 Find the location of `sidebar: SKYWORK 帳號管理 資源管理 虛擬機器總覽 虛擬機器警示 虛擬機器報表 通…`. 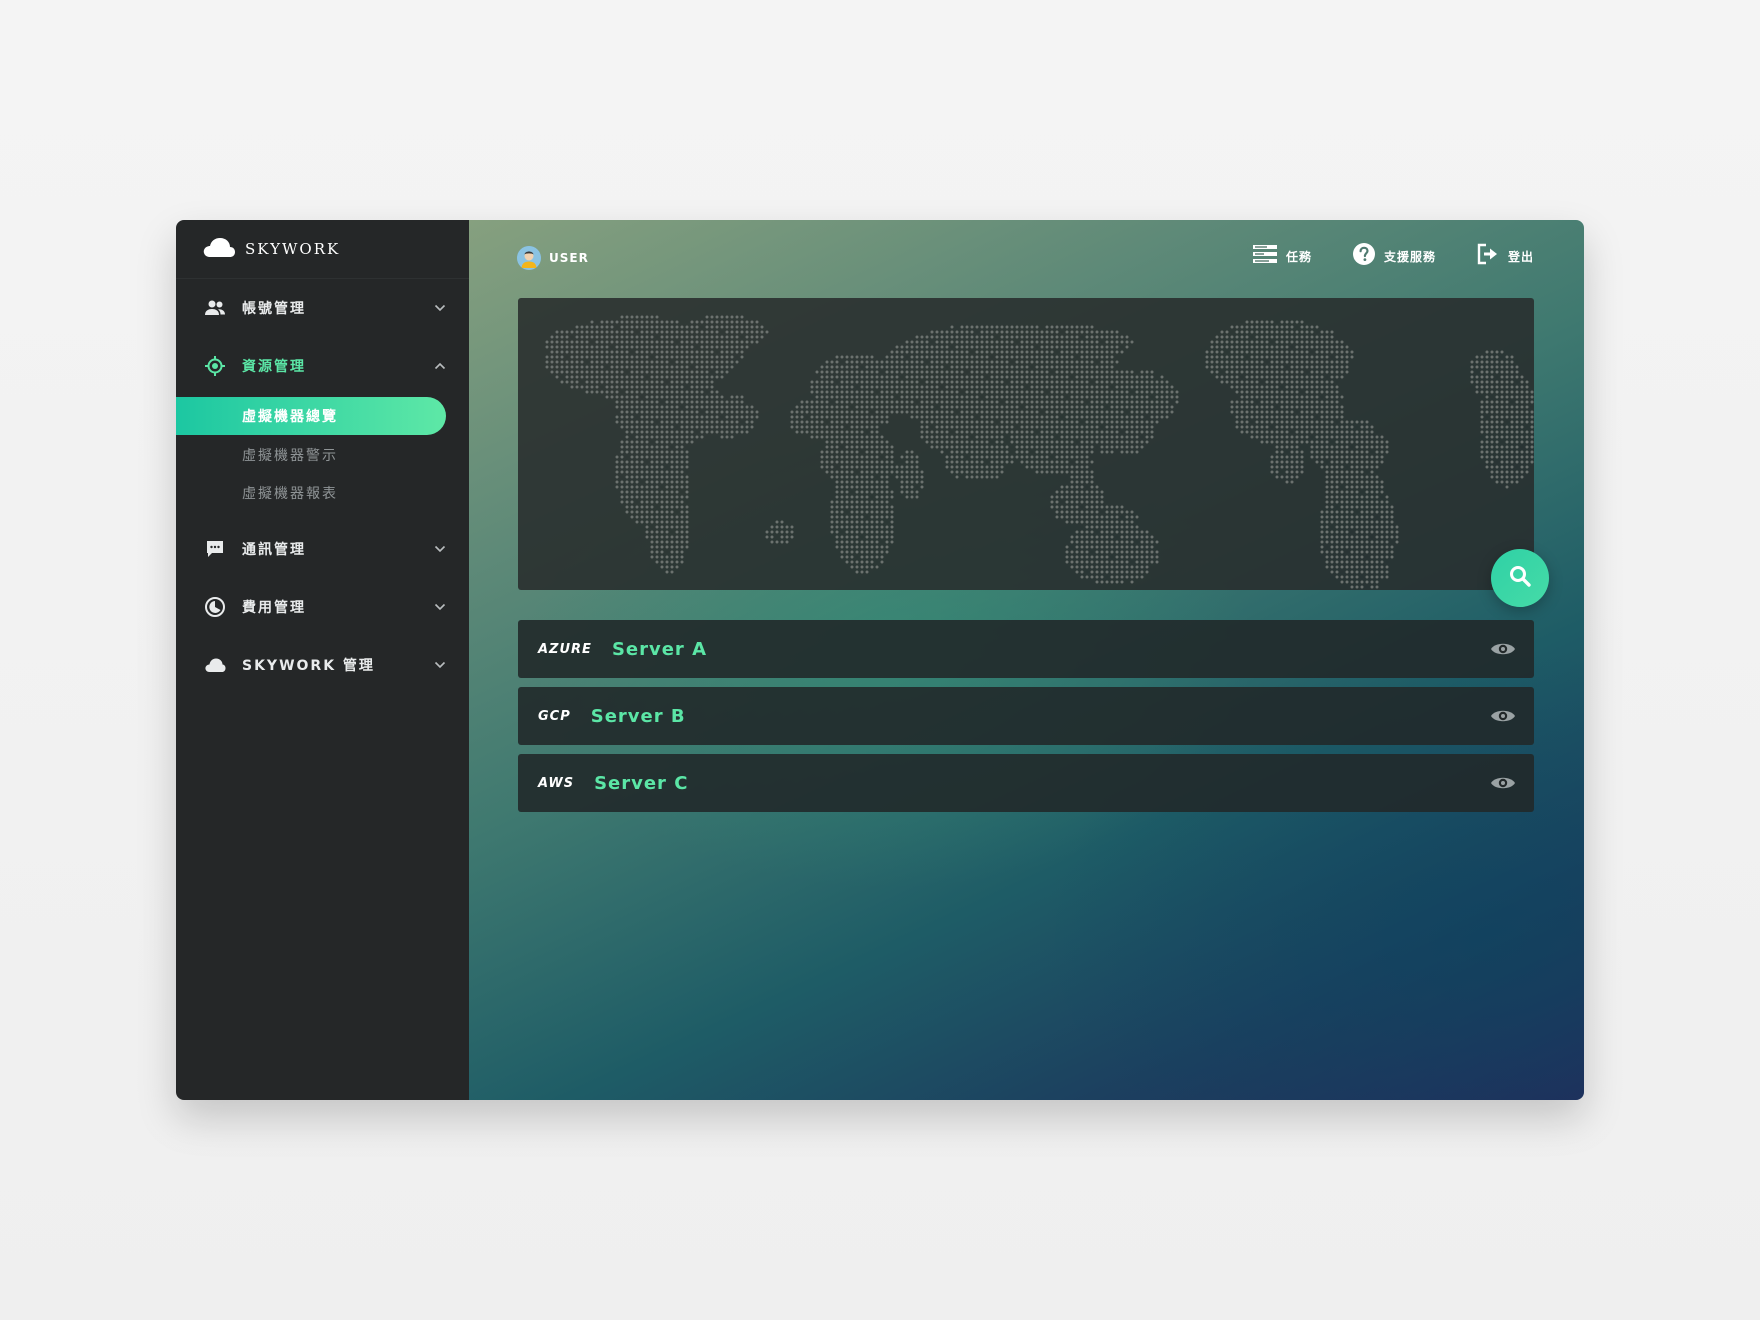

sidebar: SKYWORK 帳號管理 資源管理 虛擬機器總覽 虛擬機器警示 虛擬機器報表 通… is located at coordinates (322, 660).